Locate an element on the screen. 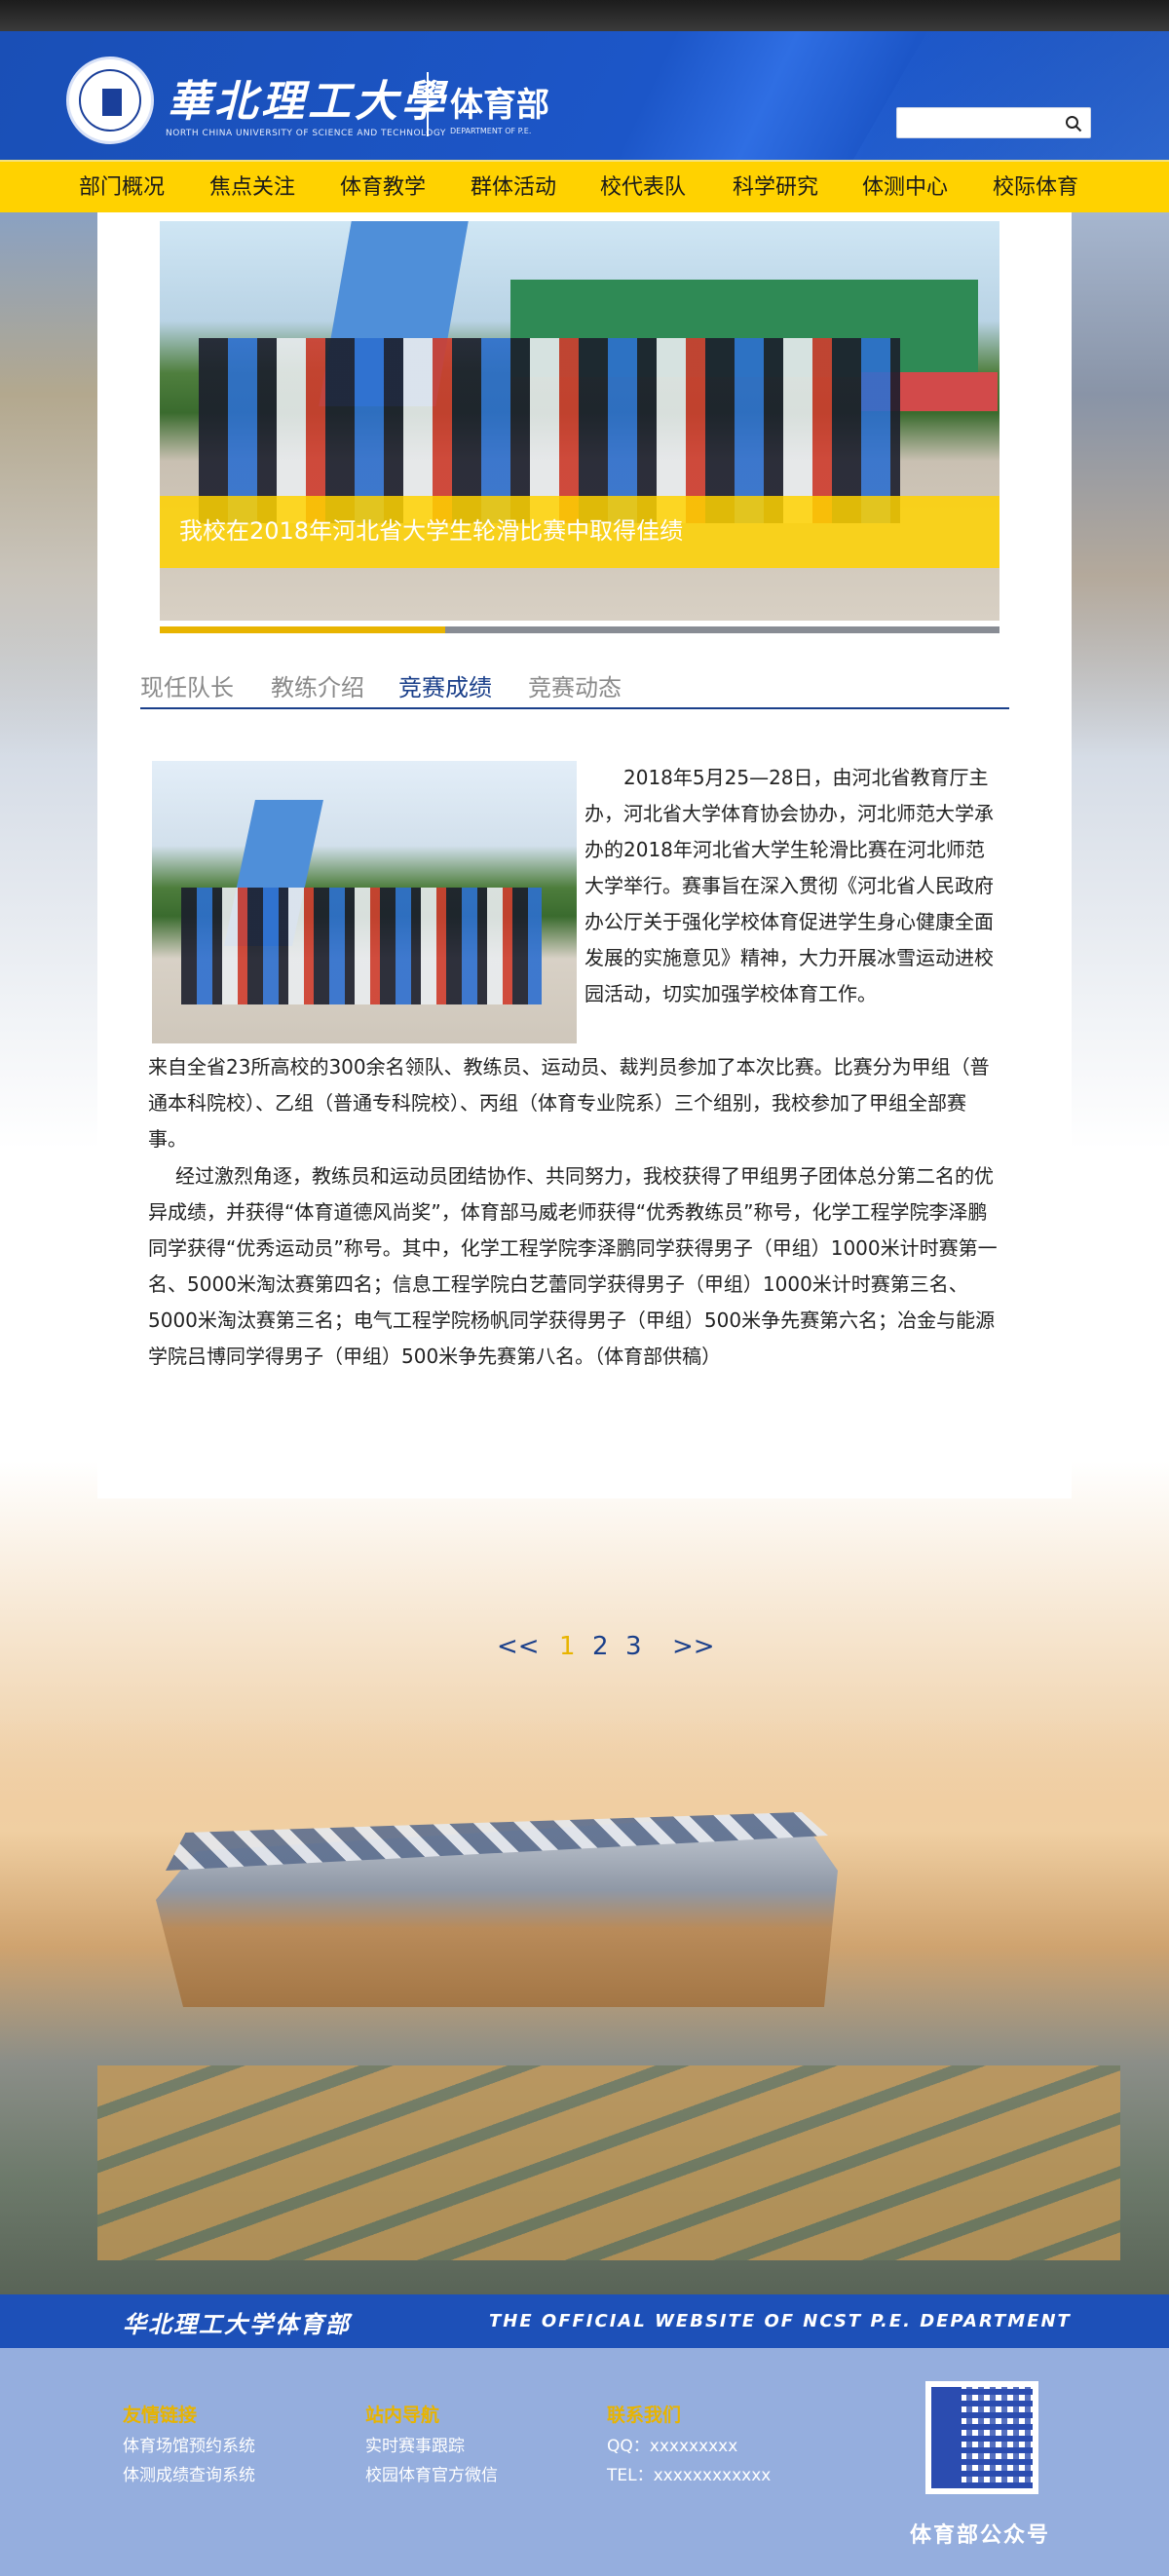 This screenshot has width=1169, height=2576. nav-item-department-overview: 部门概况 is located at coordinates (122, 188).